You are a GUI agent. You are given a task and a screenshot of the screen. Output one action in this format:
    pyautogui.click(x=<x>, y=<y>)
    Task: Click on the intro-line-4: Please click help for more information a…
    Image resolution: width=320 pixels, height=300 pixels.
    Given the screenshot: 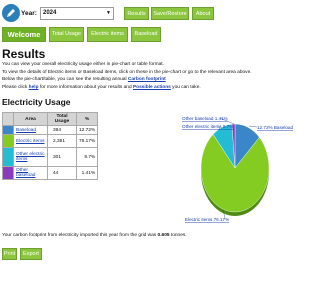 What is the action you would take?
    pyautogui.click(x=150, y=88)
    